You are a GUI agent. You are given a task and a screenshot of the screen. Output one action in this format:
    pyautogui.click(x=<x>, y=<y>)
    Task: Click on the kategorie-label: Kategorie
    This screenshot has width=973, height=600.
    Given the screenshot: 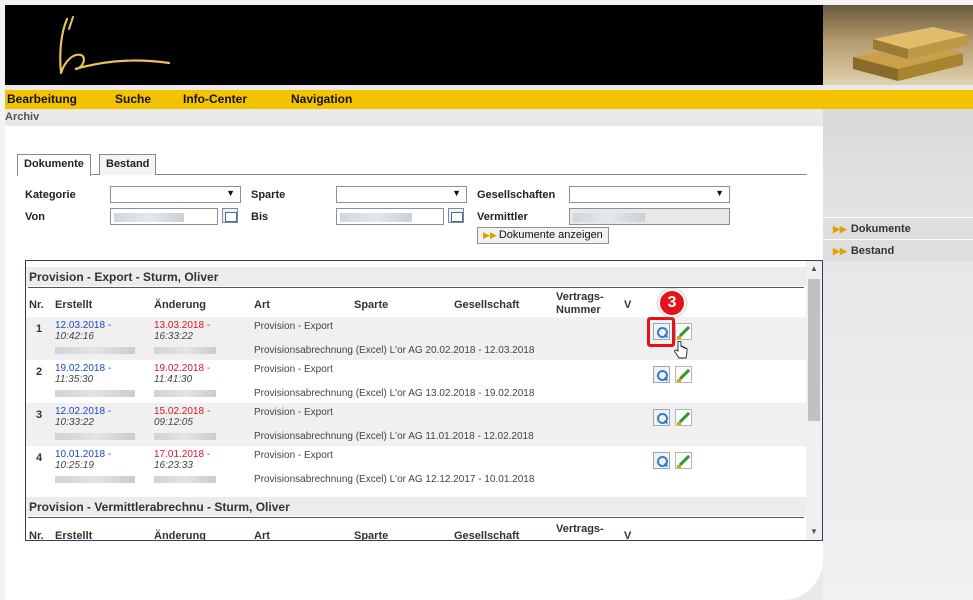 What is the action you would take?
    pyautogui.click(x=50, y=195)
    